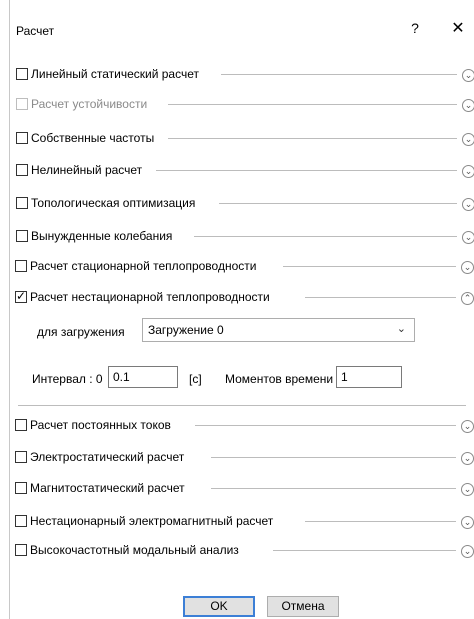 The height and width of the screenshot is (619, 474). I want to click on interval-label: Интервал : 0, so click(67, 379).